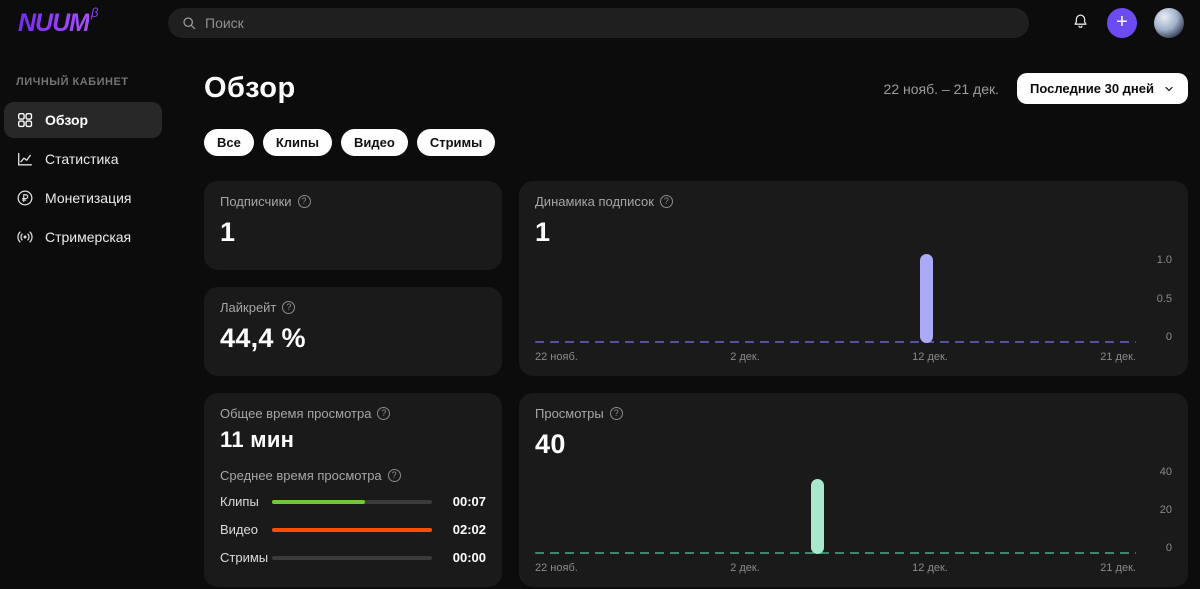 The height and width of the screenshot is (589, 1200). I want to click on sidebar-item-label: Статистика, so click(82, 159).